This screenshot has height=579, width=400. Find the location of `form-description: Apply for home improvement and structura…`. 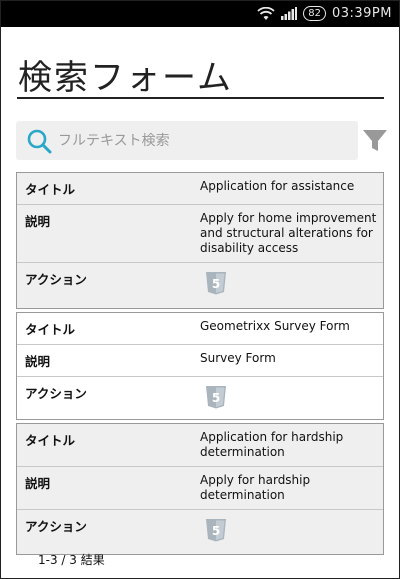

form-description: Apply for home improvement and structura… is located at coordinates (288, 233).